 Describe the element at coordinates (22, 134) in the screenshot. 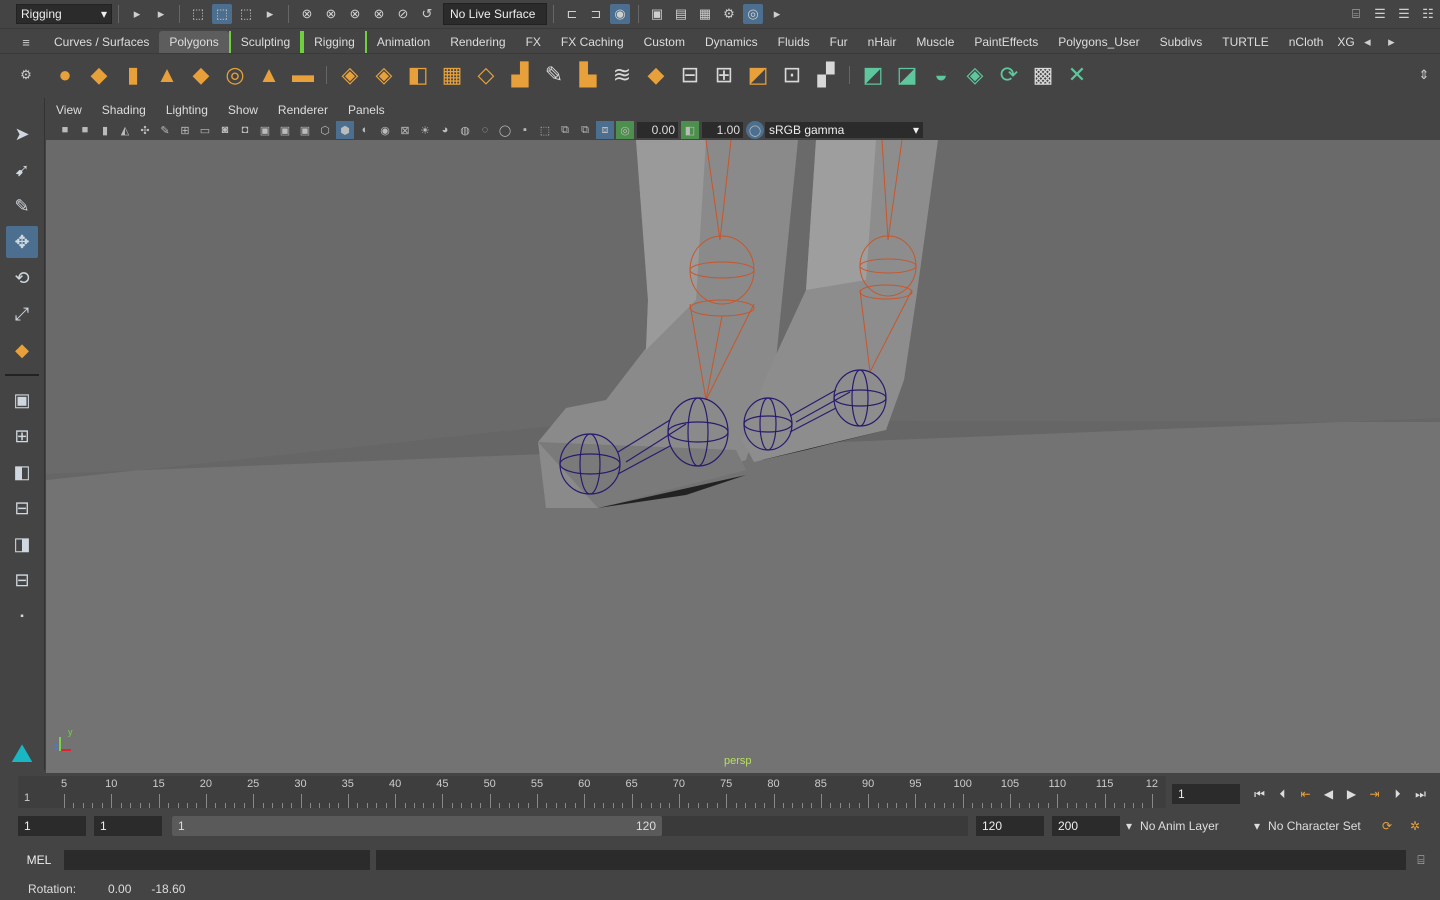

I see `select-tool-icon: ➤` at that location.